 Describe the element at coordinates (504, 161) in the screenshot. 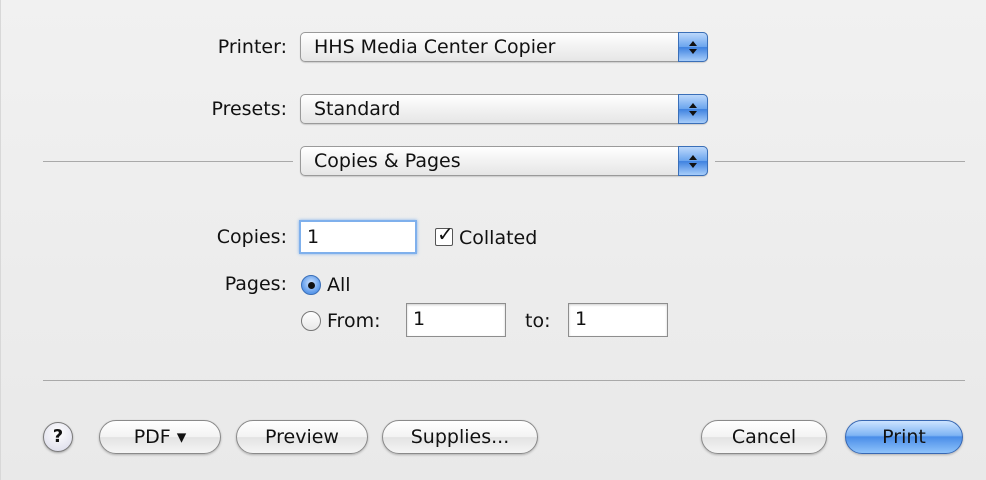

I see `section-popup: Copies & Pages` at that location.